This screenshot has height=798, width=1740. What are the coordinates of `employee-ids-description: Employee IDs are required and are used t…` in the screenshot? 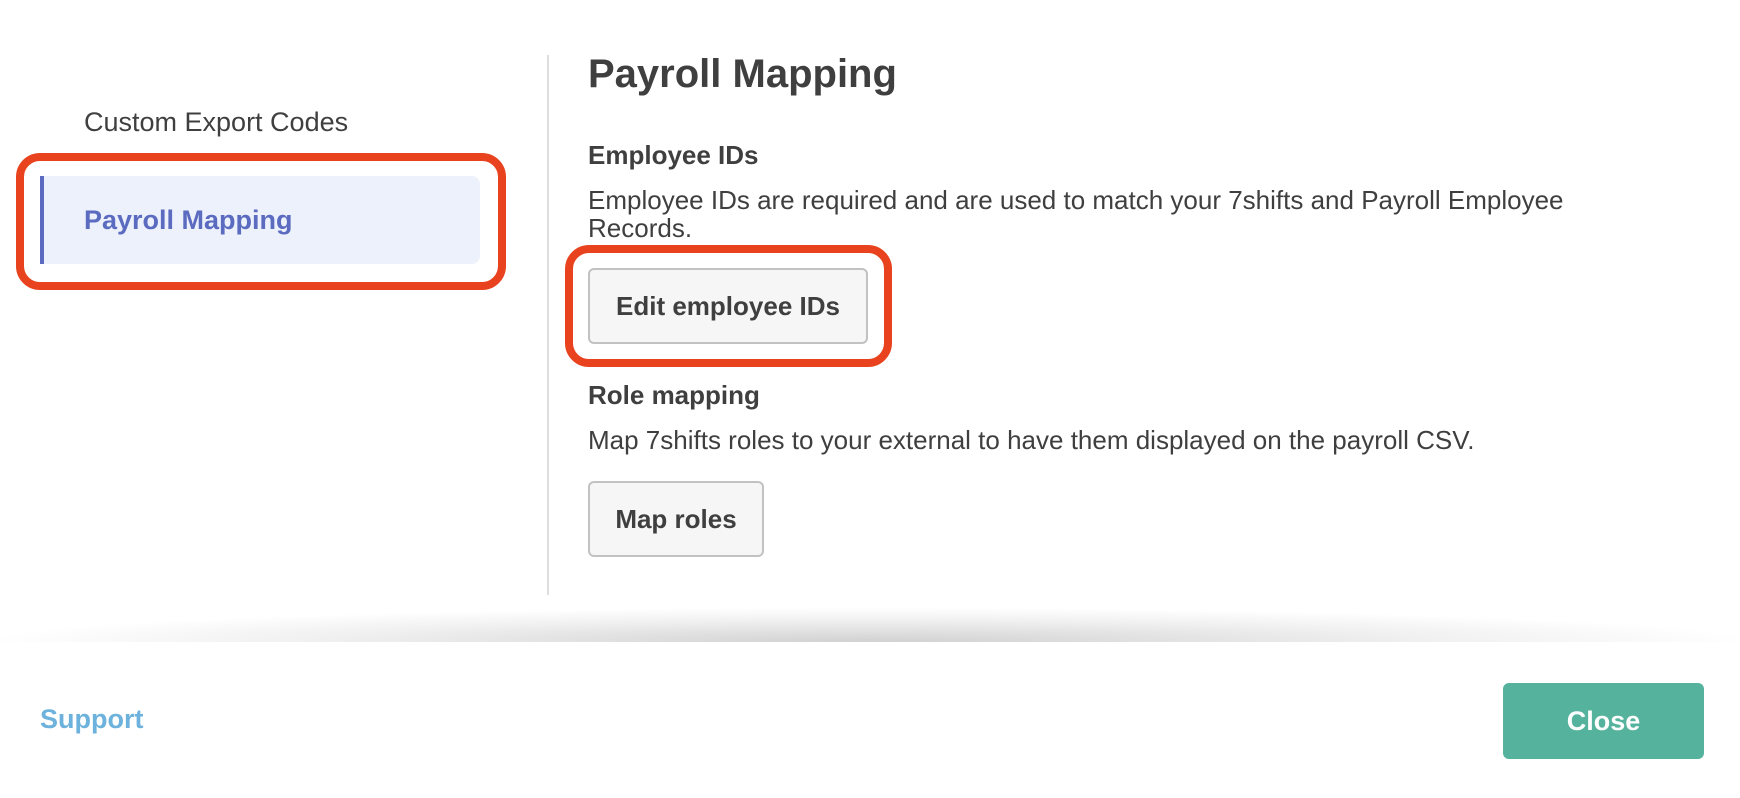 It's located at (1076, 214).